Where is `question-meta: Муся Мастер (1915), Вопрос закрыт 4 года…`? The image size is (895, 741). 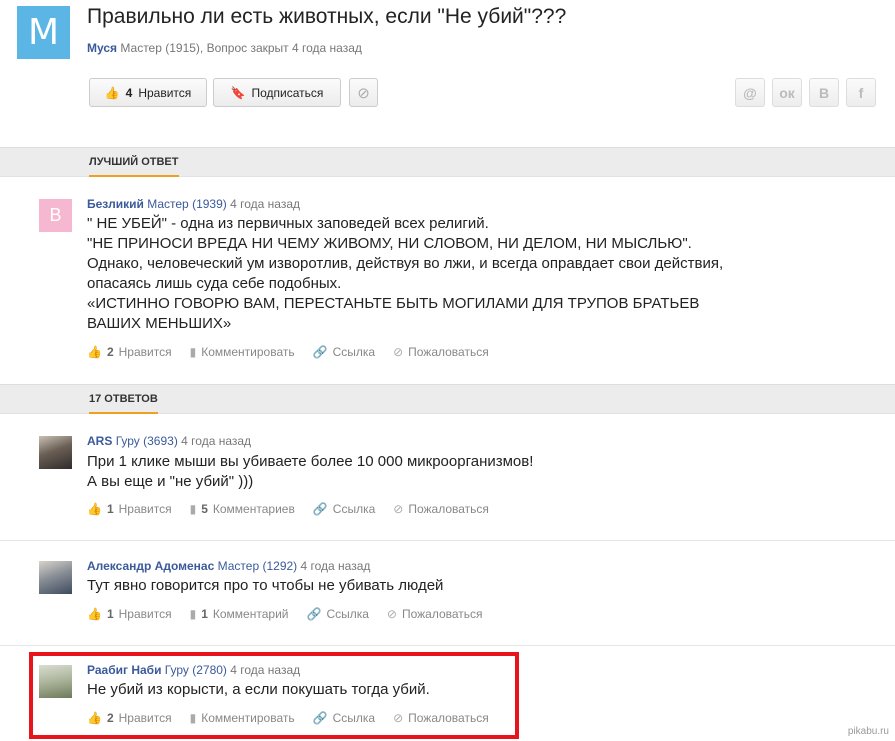 question-meta: Муся Мастер (1915), Вопрос закрыт 4 года… is located at coordinates (224, 48).